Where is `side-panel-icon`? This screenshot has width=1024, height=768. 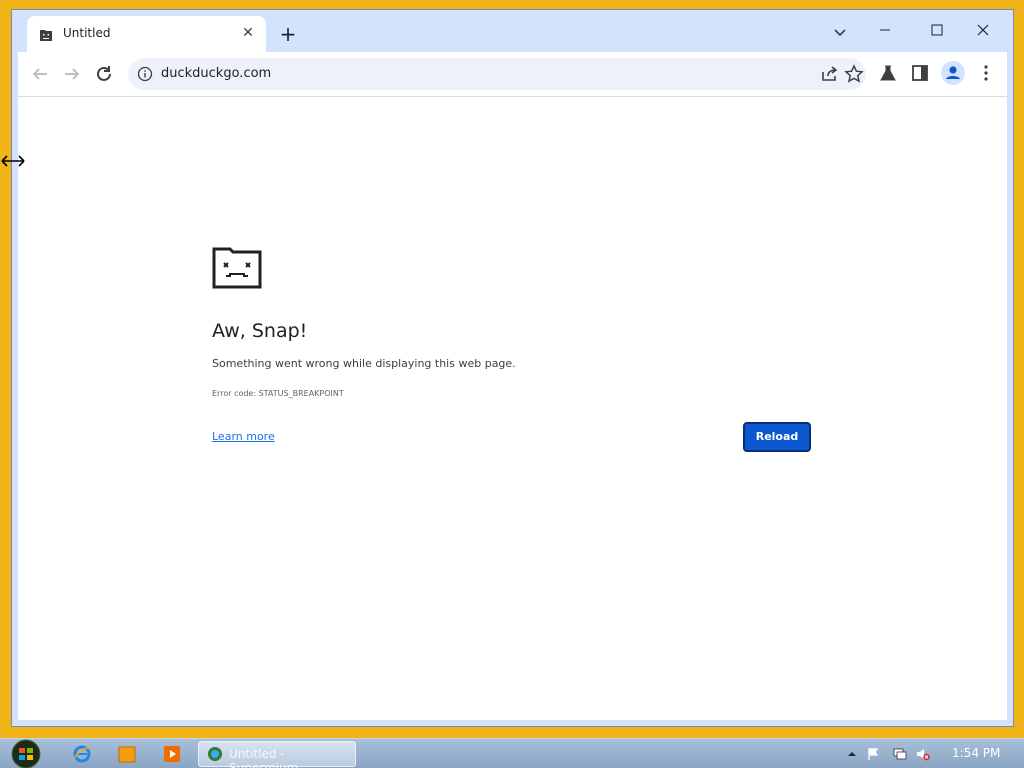 side-panel-icon is located at coordinates (920, 73).